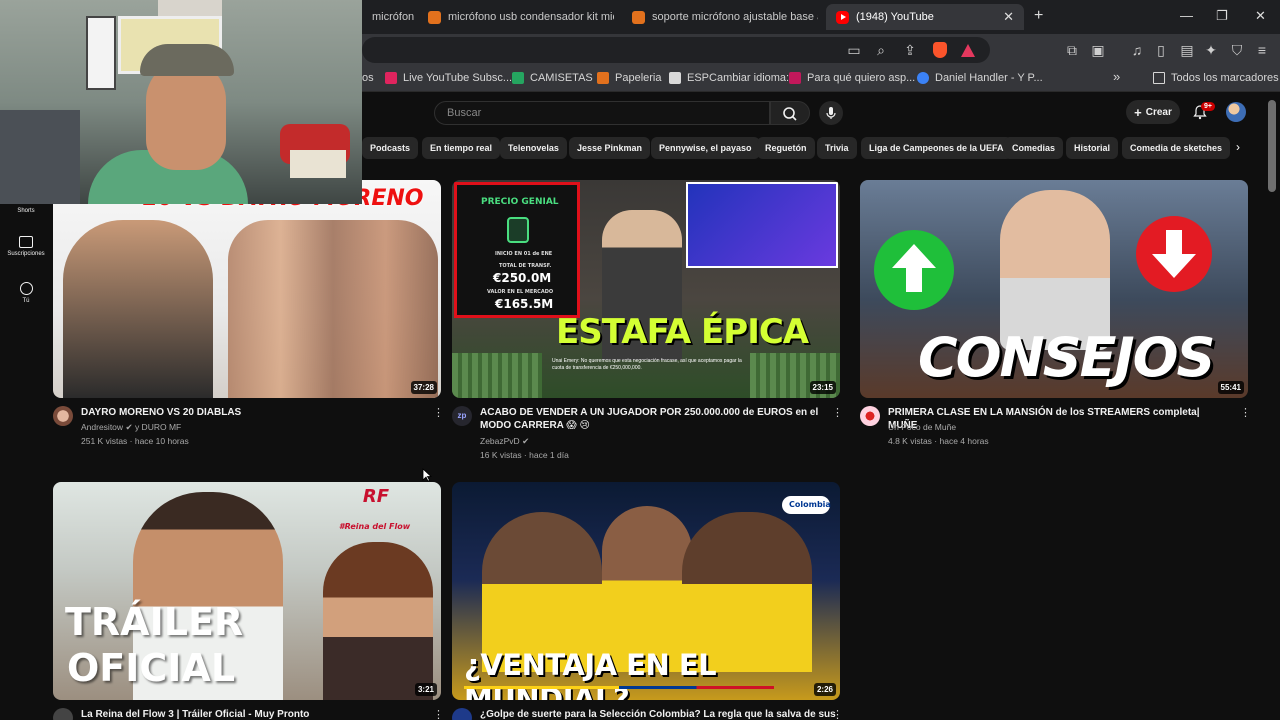 The width and height of the screenshot is (1280, 720). What do you see at coordinates (1230, 387) in the screenshot?
I see `video-duration: 55:41` at bounding box center [1230, 387].